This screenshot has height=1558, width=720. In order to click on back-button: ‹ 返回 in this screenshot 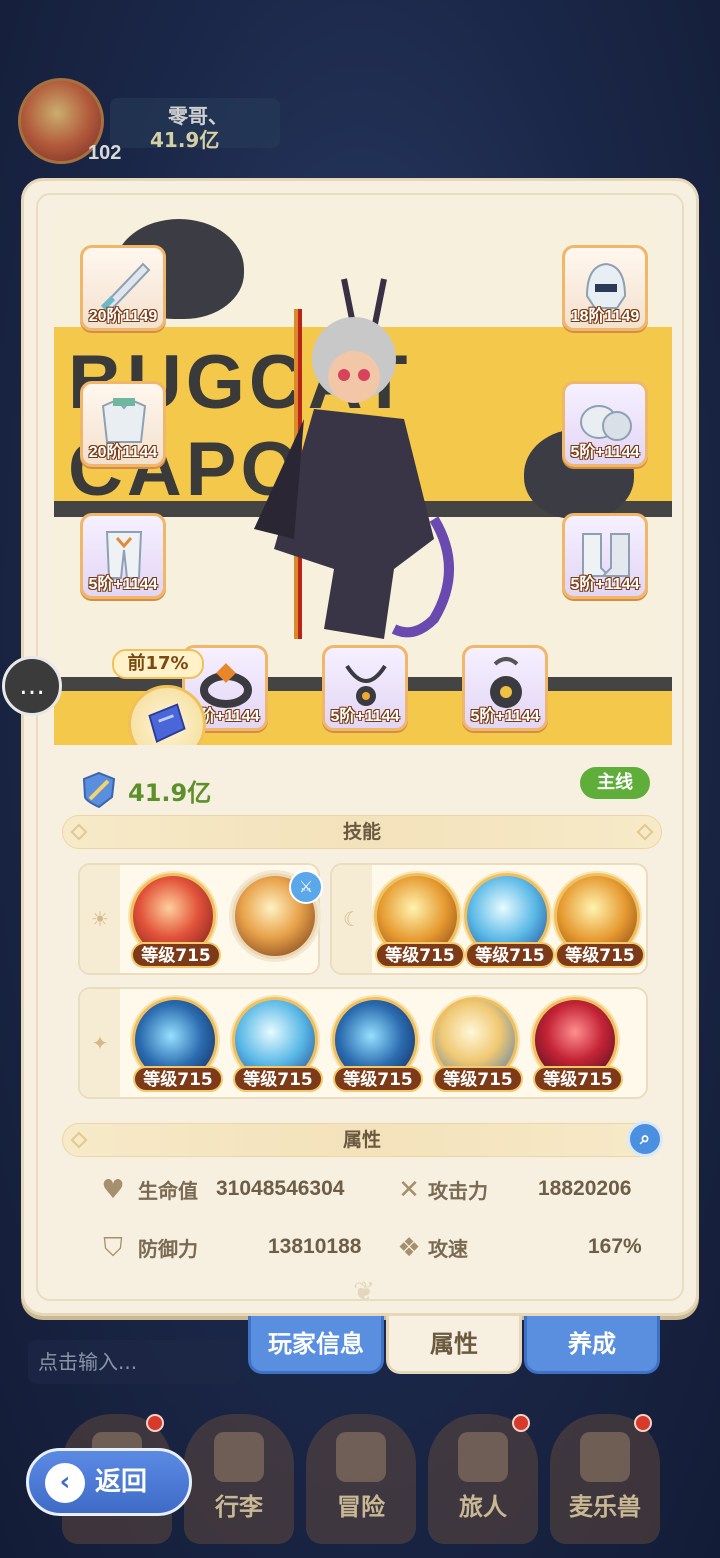, I will do `click(109, 1482)`.